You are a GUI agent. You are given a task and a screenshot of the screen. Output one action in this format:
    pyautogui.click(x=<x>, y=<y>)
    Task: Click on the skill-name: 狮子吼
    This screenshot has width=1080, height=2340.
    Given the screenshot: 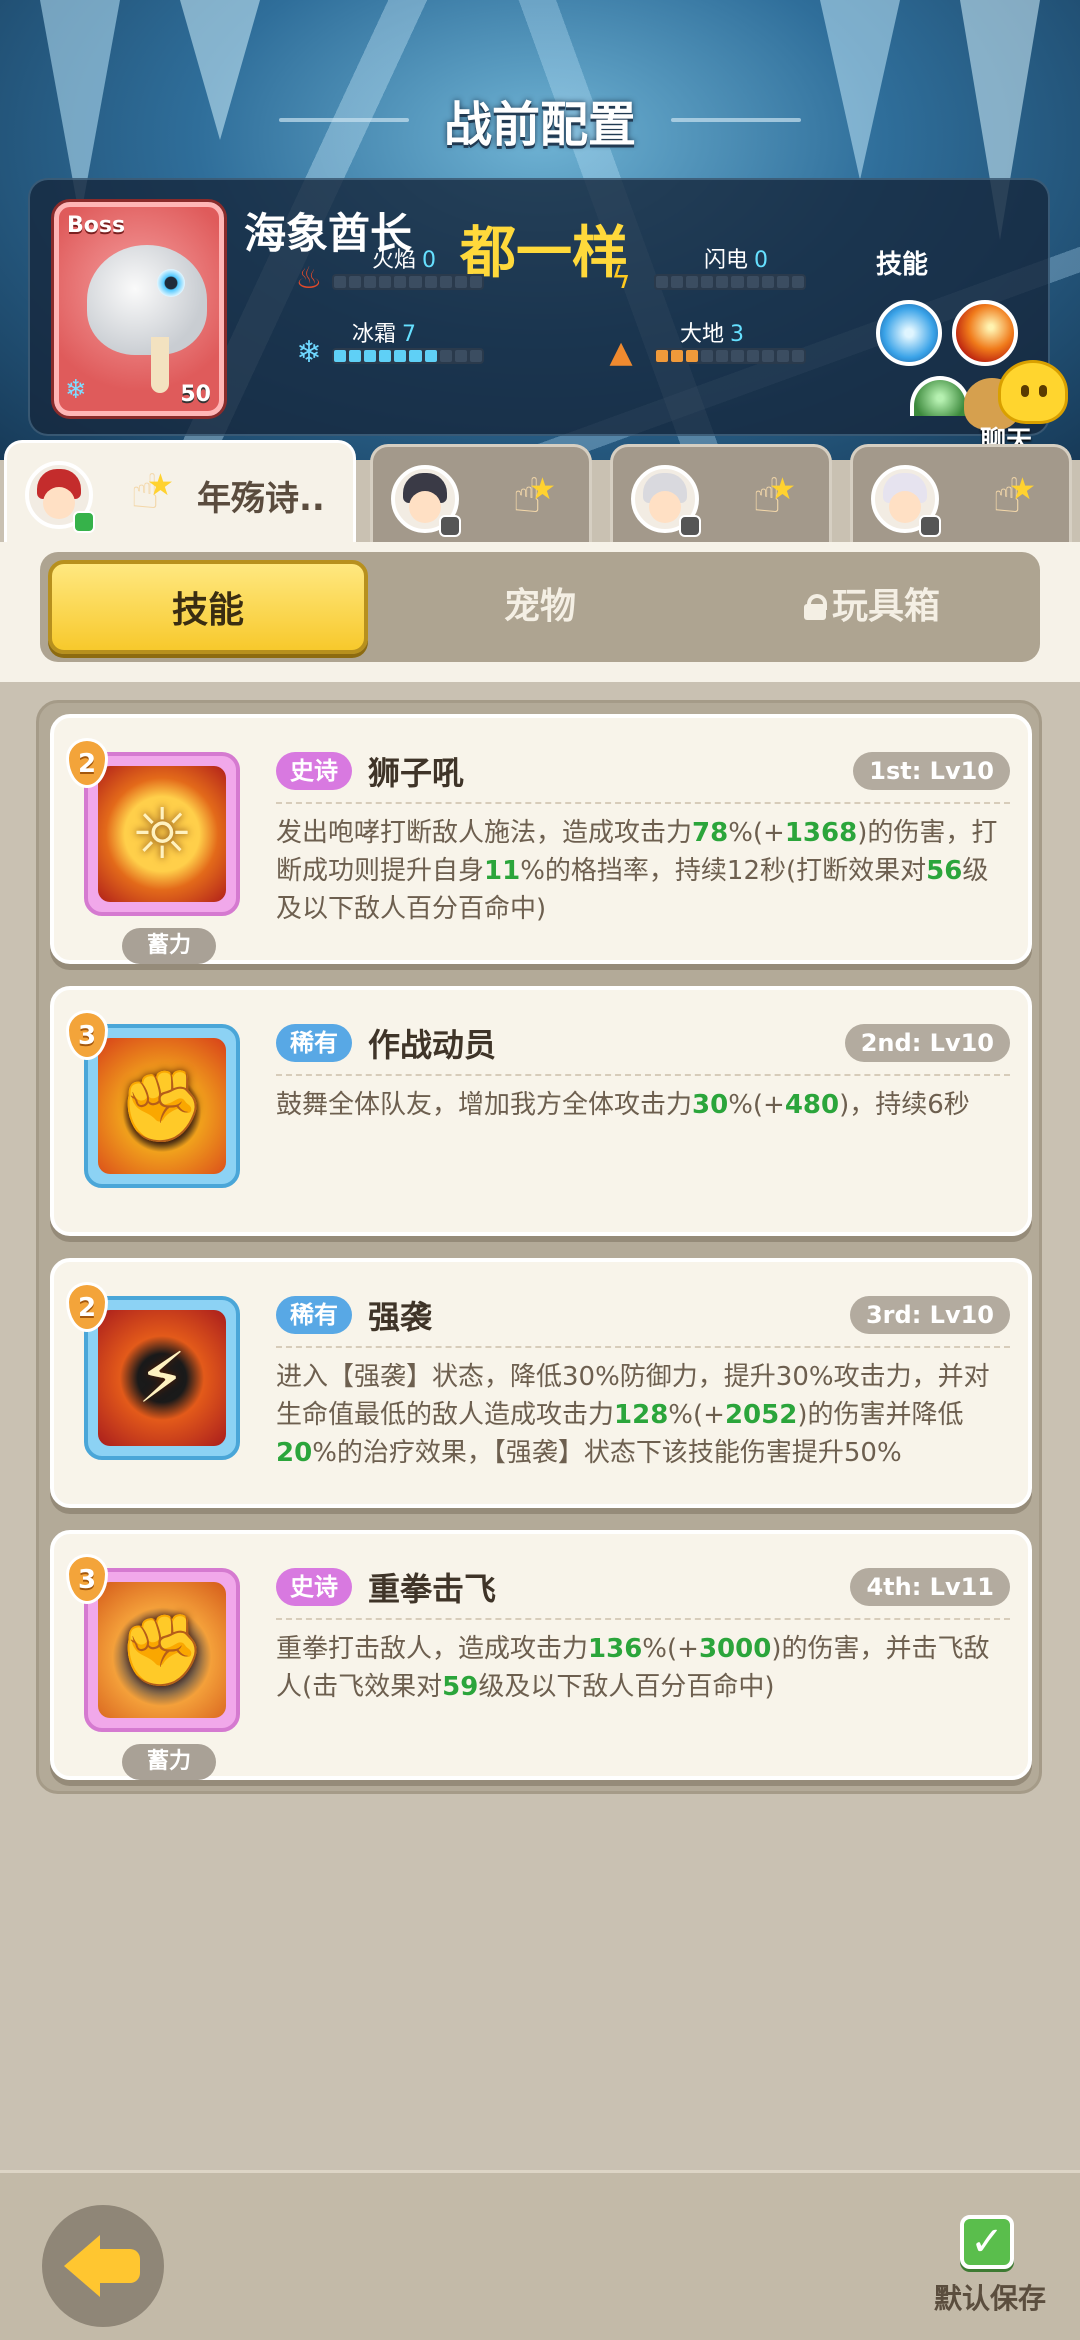 What is the action you would take?
    pyautogui.click(x=416, y=773)
    